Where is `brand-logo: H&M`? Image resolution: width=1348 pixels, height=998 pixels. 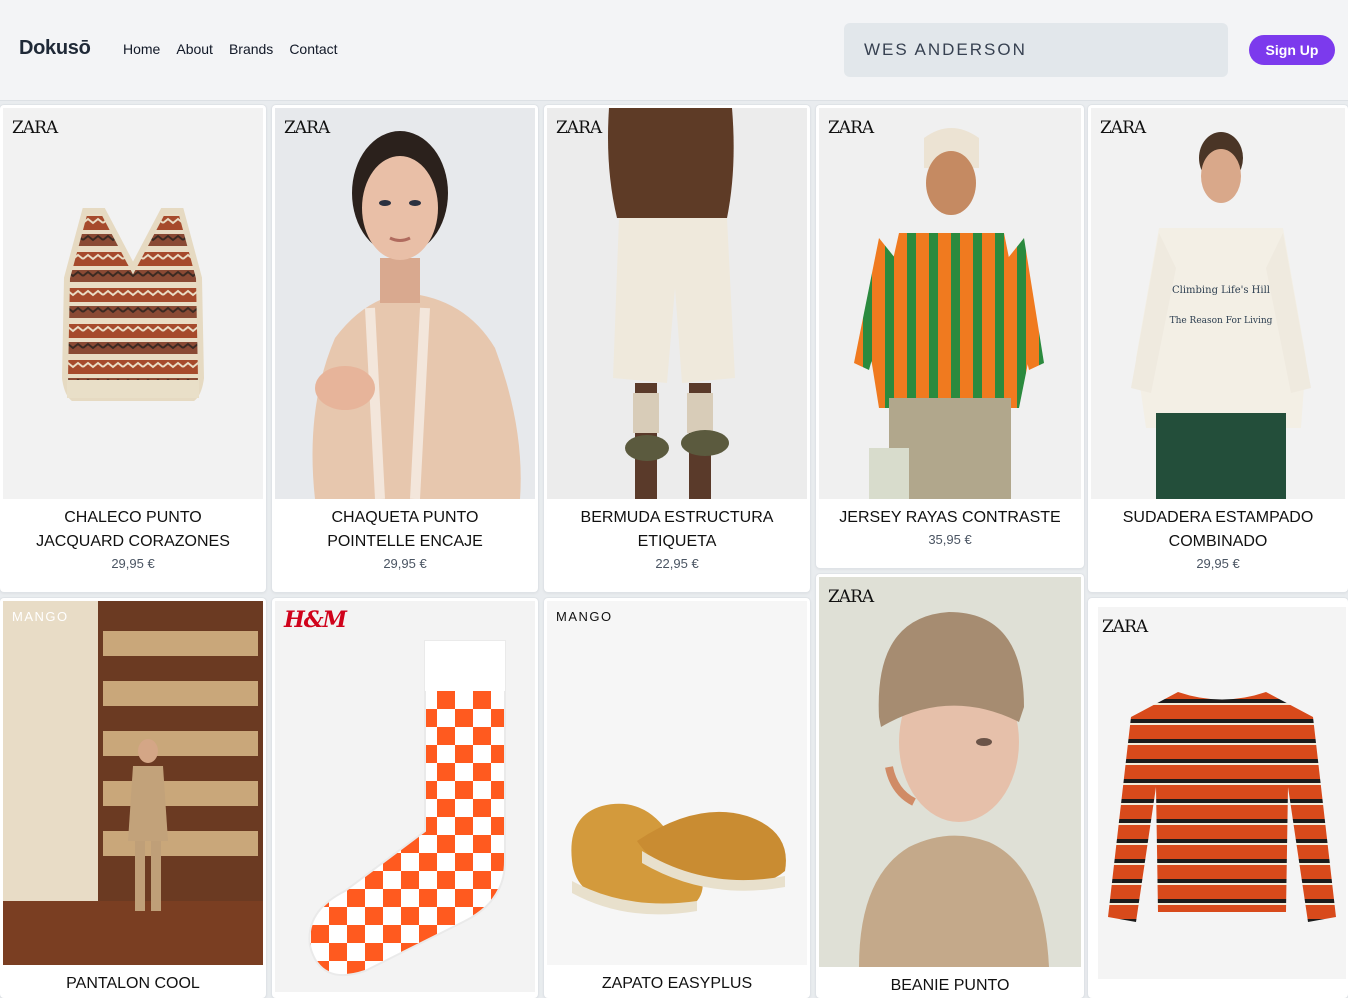
brand-logo: H&M is located at coordinates (315, 620).